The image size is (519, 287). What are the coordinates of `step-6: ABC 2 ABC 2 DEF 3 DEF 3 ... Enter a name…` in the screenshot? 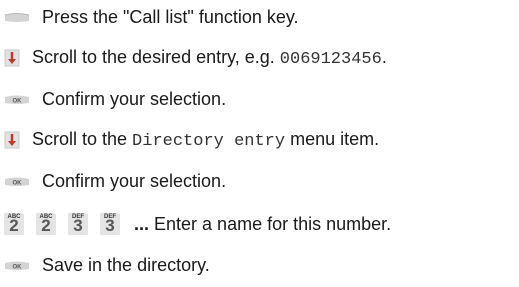 It's located at (197, 224).